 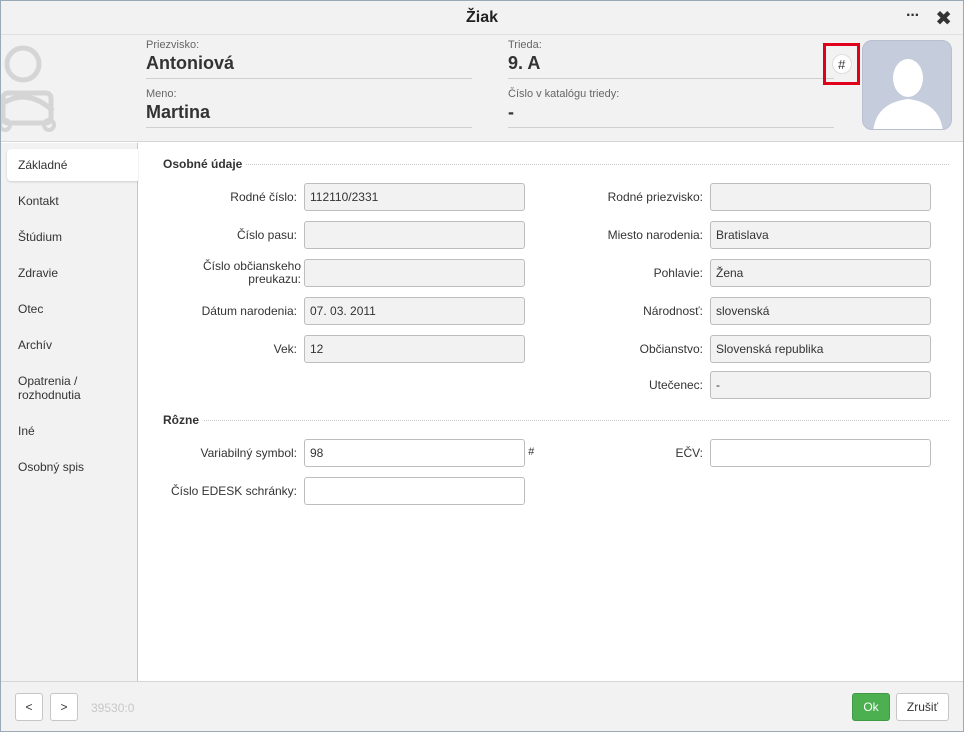 I want to click on name-field: Meno: Martina, so click(x=309, y=108).